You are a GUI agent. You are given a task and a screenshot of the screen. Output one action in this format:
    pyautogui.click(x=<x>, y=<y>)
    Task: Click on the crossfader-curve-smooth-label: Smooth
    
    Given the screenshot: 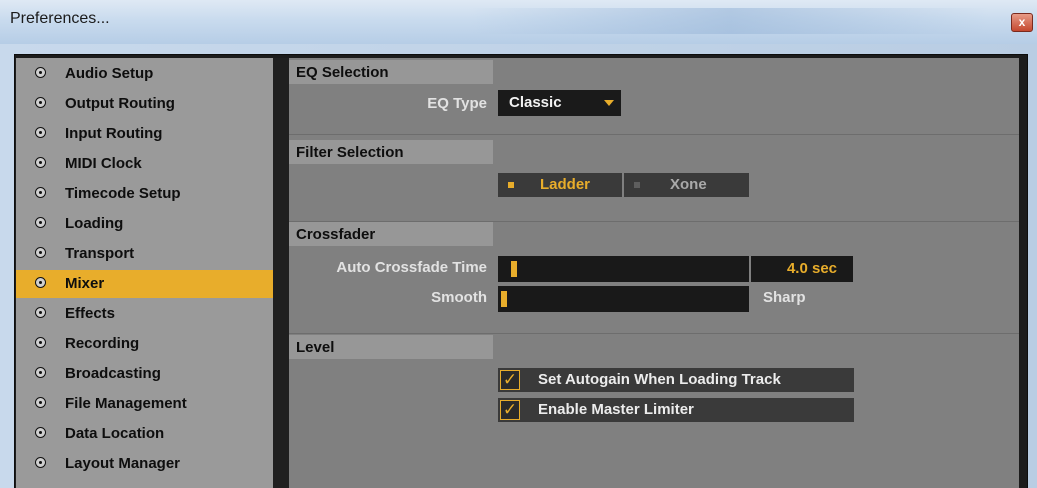 What is the action you would take?
    pyautogui.click(x=459, y=297)
    